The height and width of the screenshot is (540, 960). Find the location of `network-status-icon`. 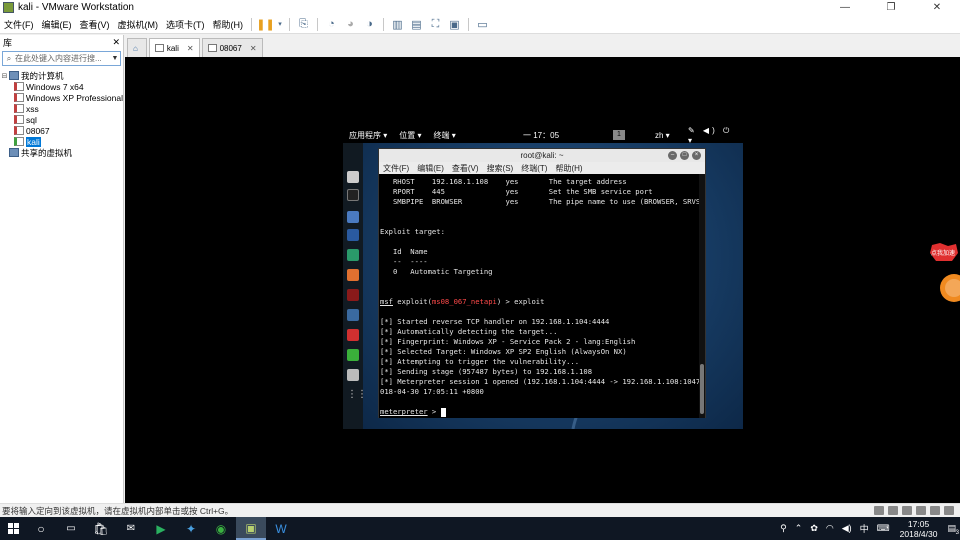

network-status-icon is located at coordinates (907, 510).